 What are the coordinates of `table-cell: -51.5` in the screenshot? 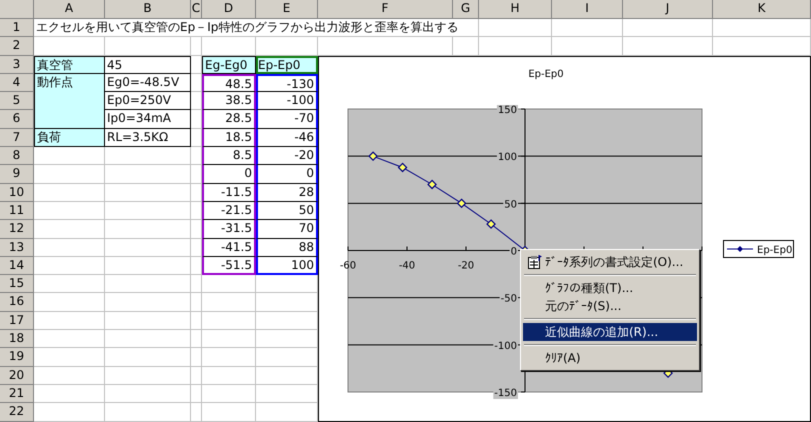 It's located at (229, 266).